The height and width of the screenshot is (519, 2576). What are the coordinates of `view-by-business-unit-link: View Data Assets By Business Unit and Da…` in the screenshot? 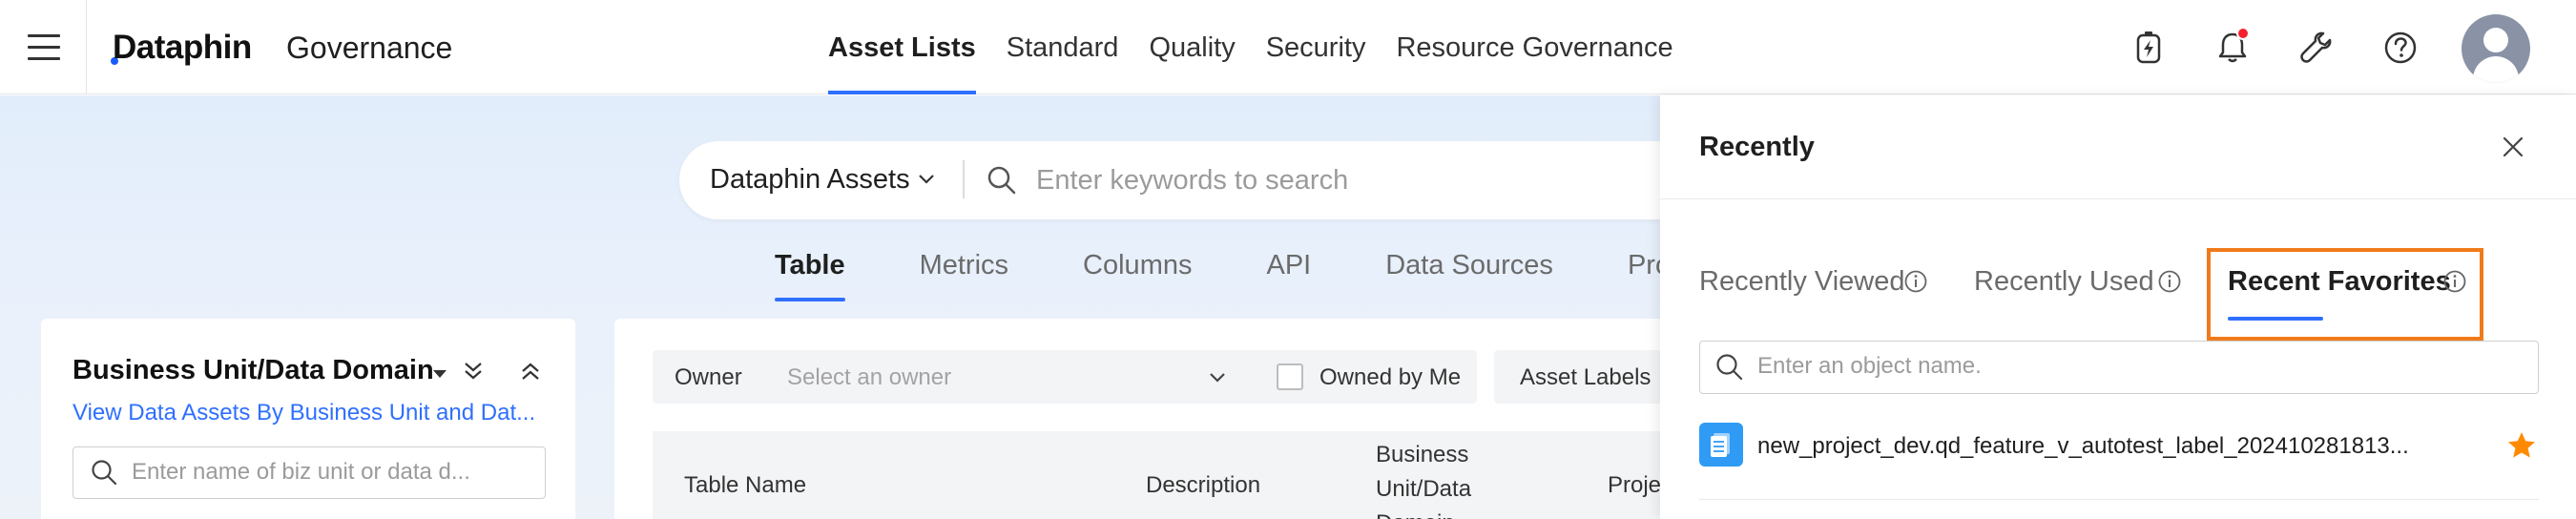 It's located at (304, 413).